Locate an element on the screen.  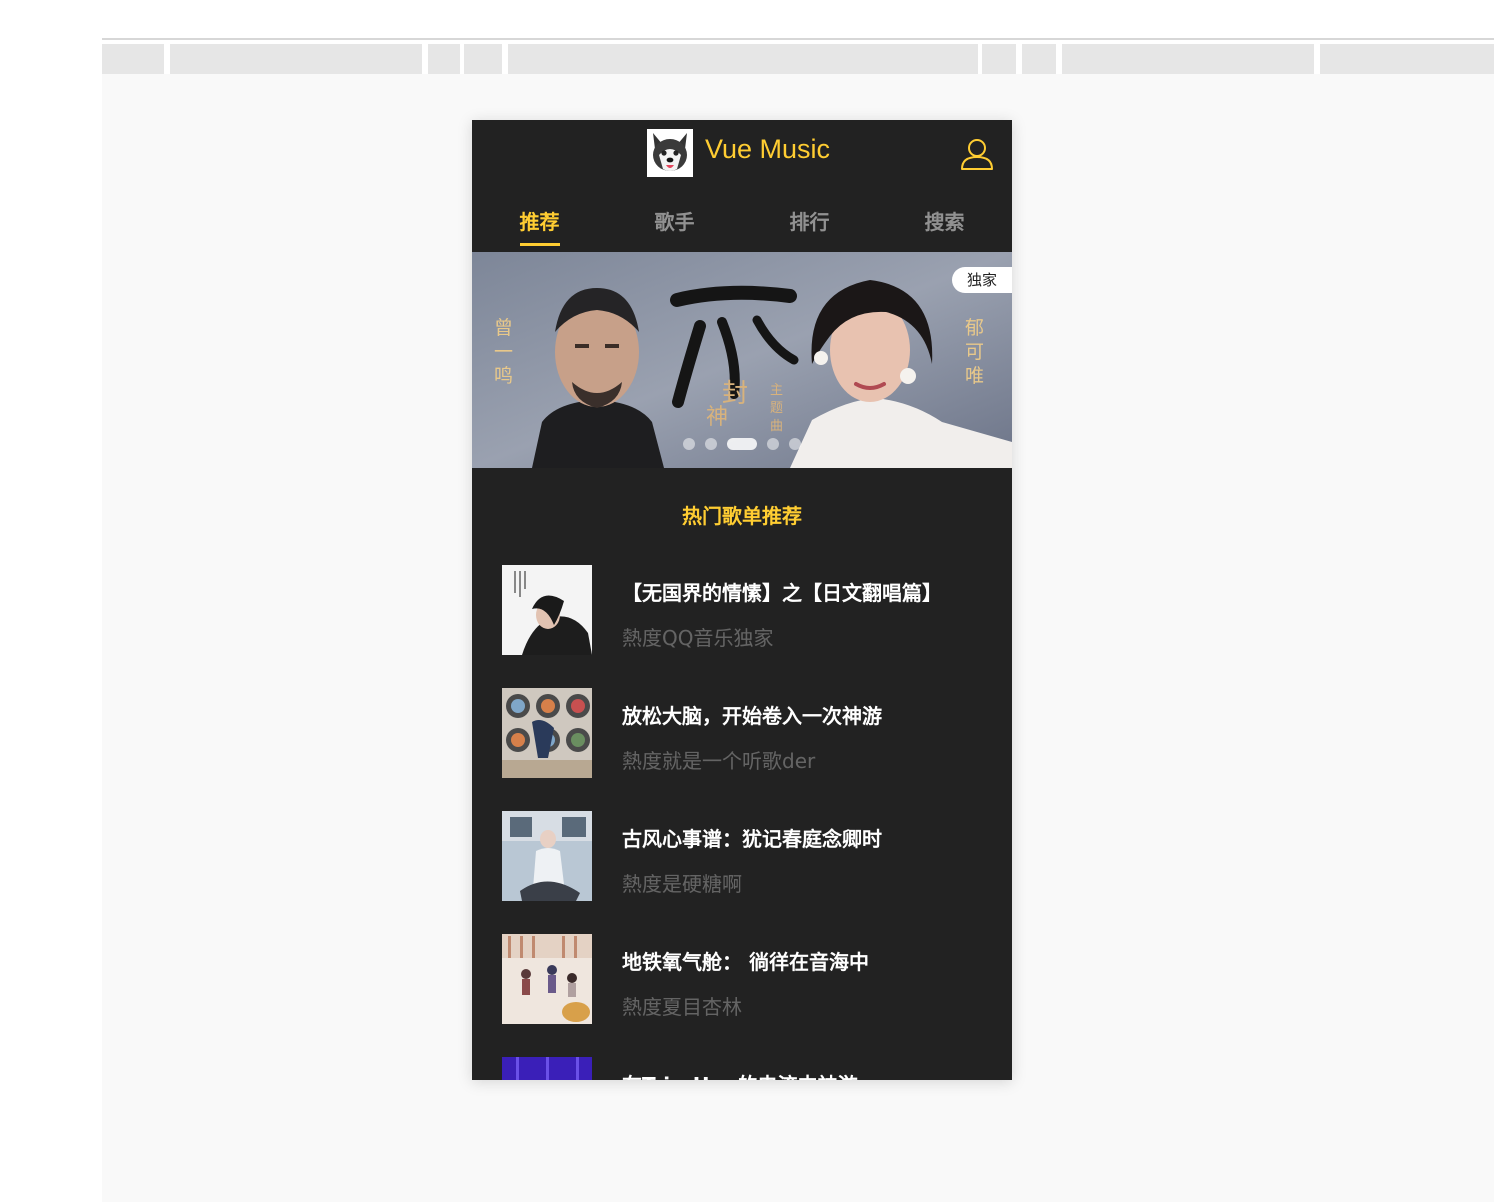
tab-label: 搜索 is located at coordinates (944, 222).